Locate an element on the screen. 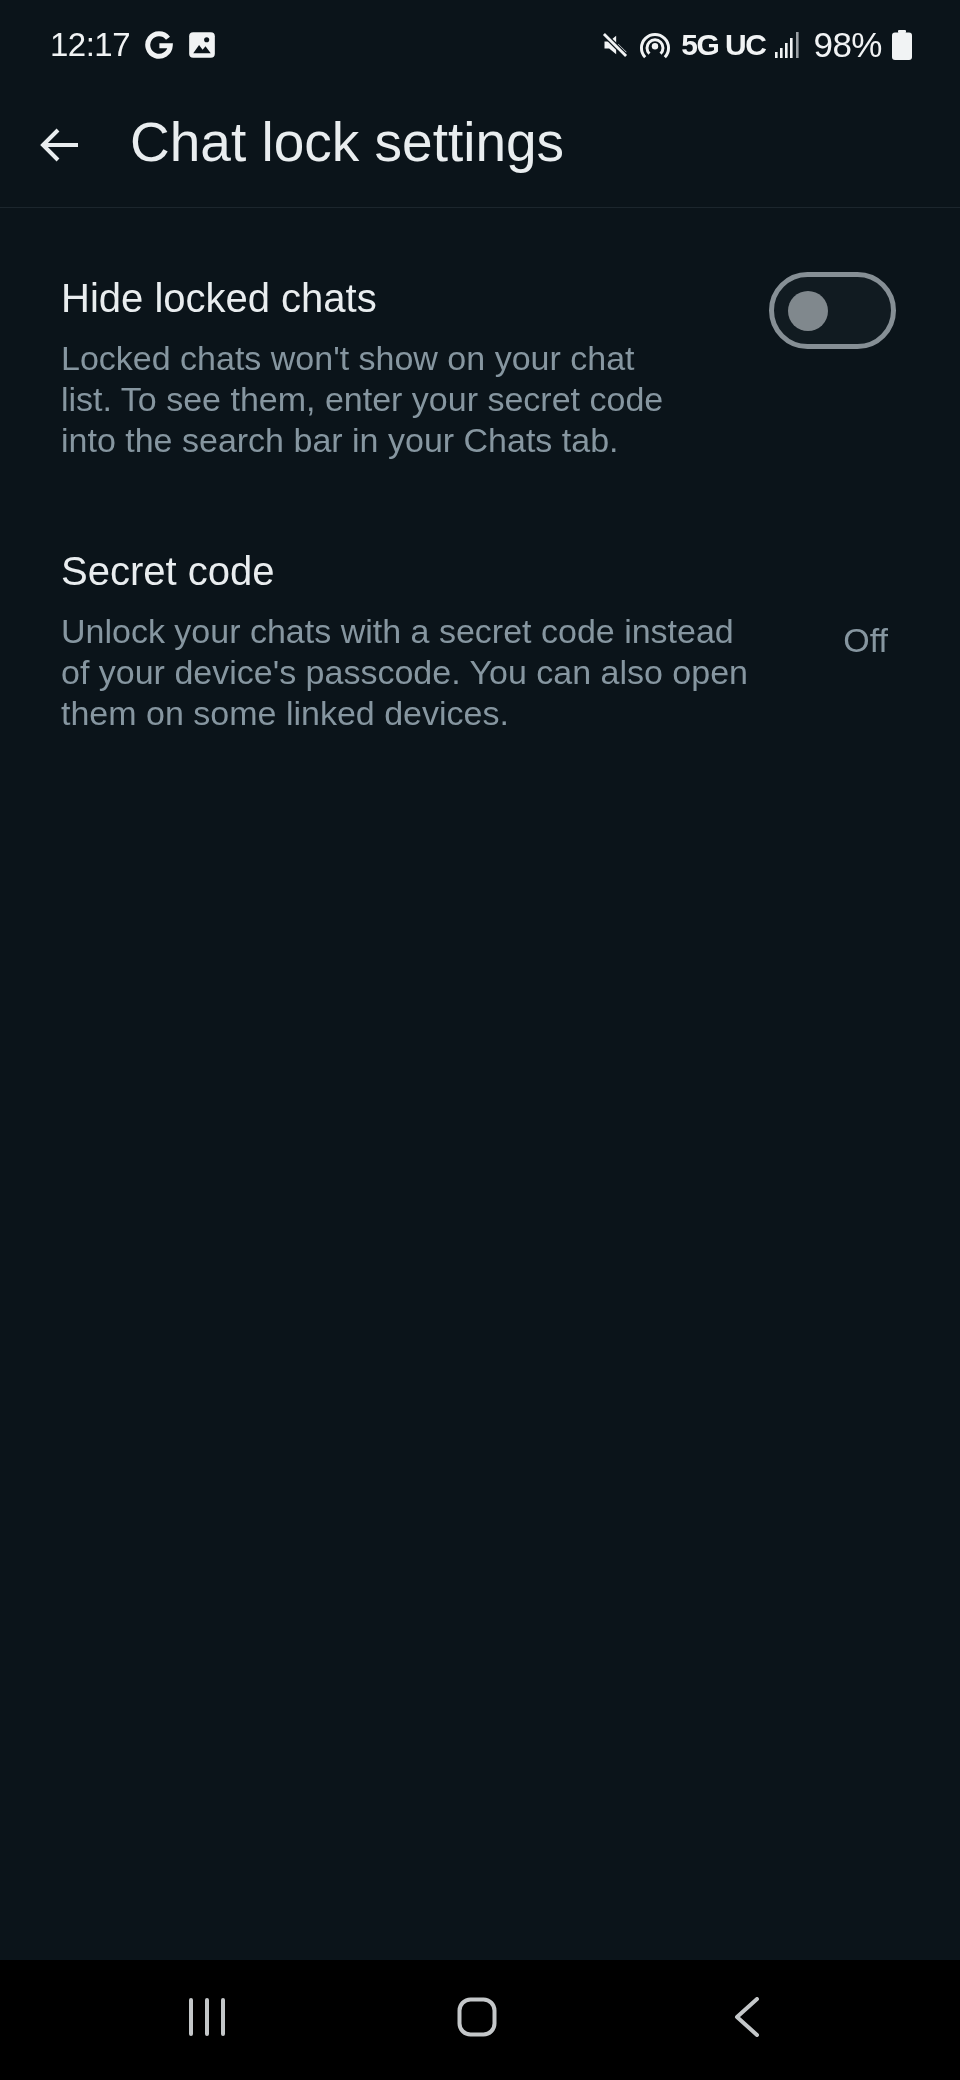 The width and height of the screenshot is (960, 2080). g-logo-icon is located at coordinates (159, 45).